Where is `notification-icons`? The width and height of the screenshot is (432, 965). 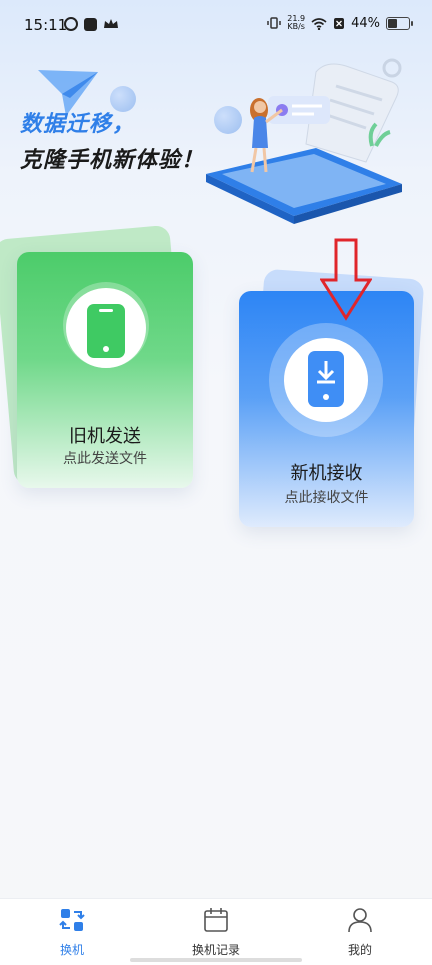 notification-icons is located at coordinates (91, 24).